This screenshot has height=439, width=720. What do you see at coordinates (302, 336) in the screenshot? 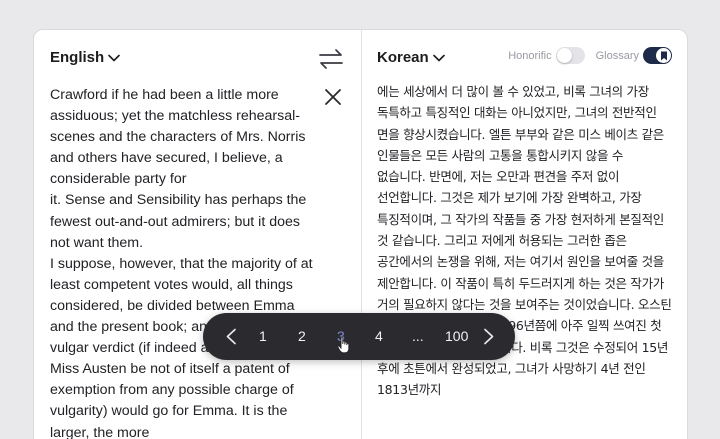
I see `page-2: 2` at bounding box center [302, 336].